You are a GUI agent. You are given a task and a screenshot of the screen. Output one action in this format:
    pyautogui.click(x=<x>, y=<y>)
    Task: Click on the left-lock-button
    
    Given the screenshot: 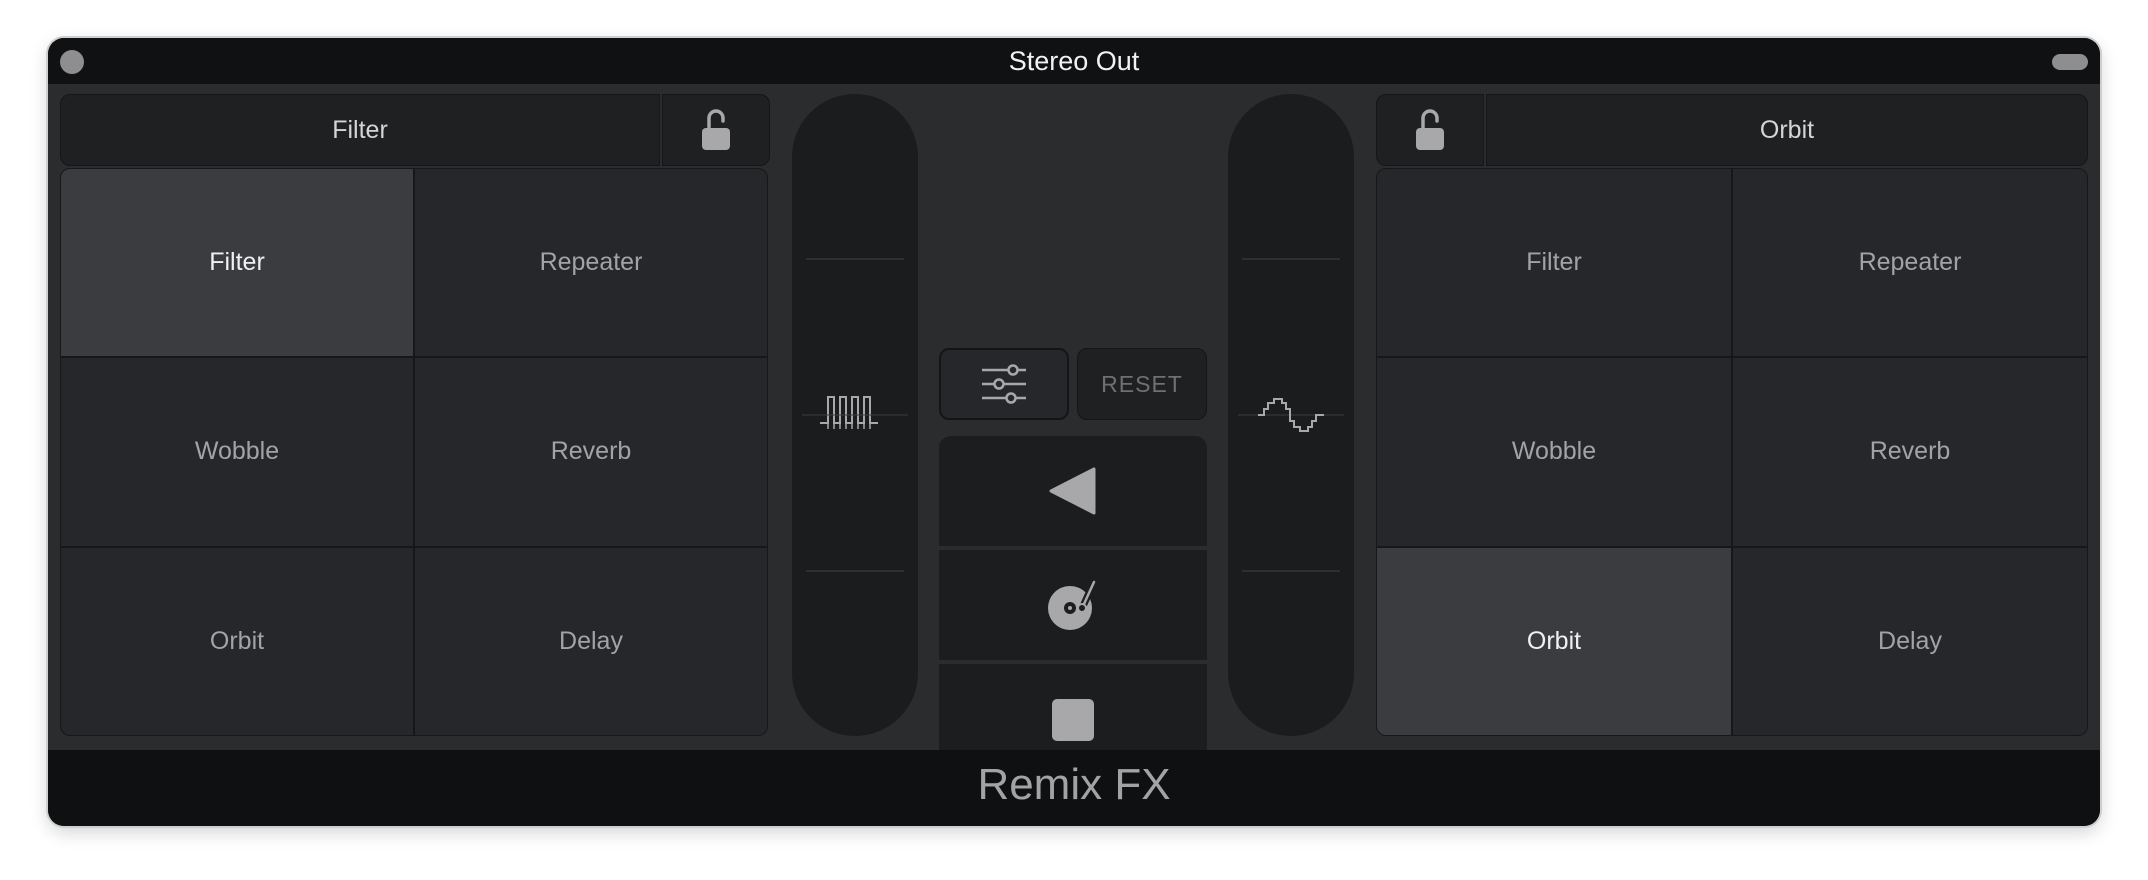 What is the action you would take?
    pyautogui.click(x=716, y=130)
    